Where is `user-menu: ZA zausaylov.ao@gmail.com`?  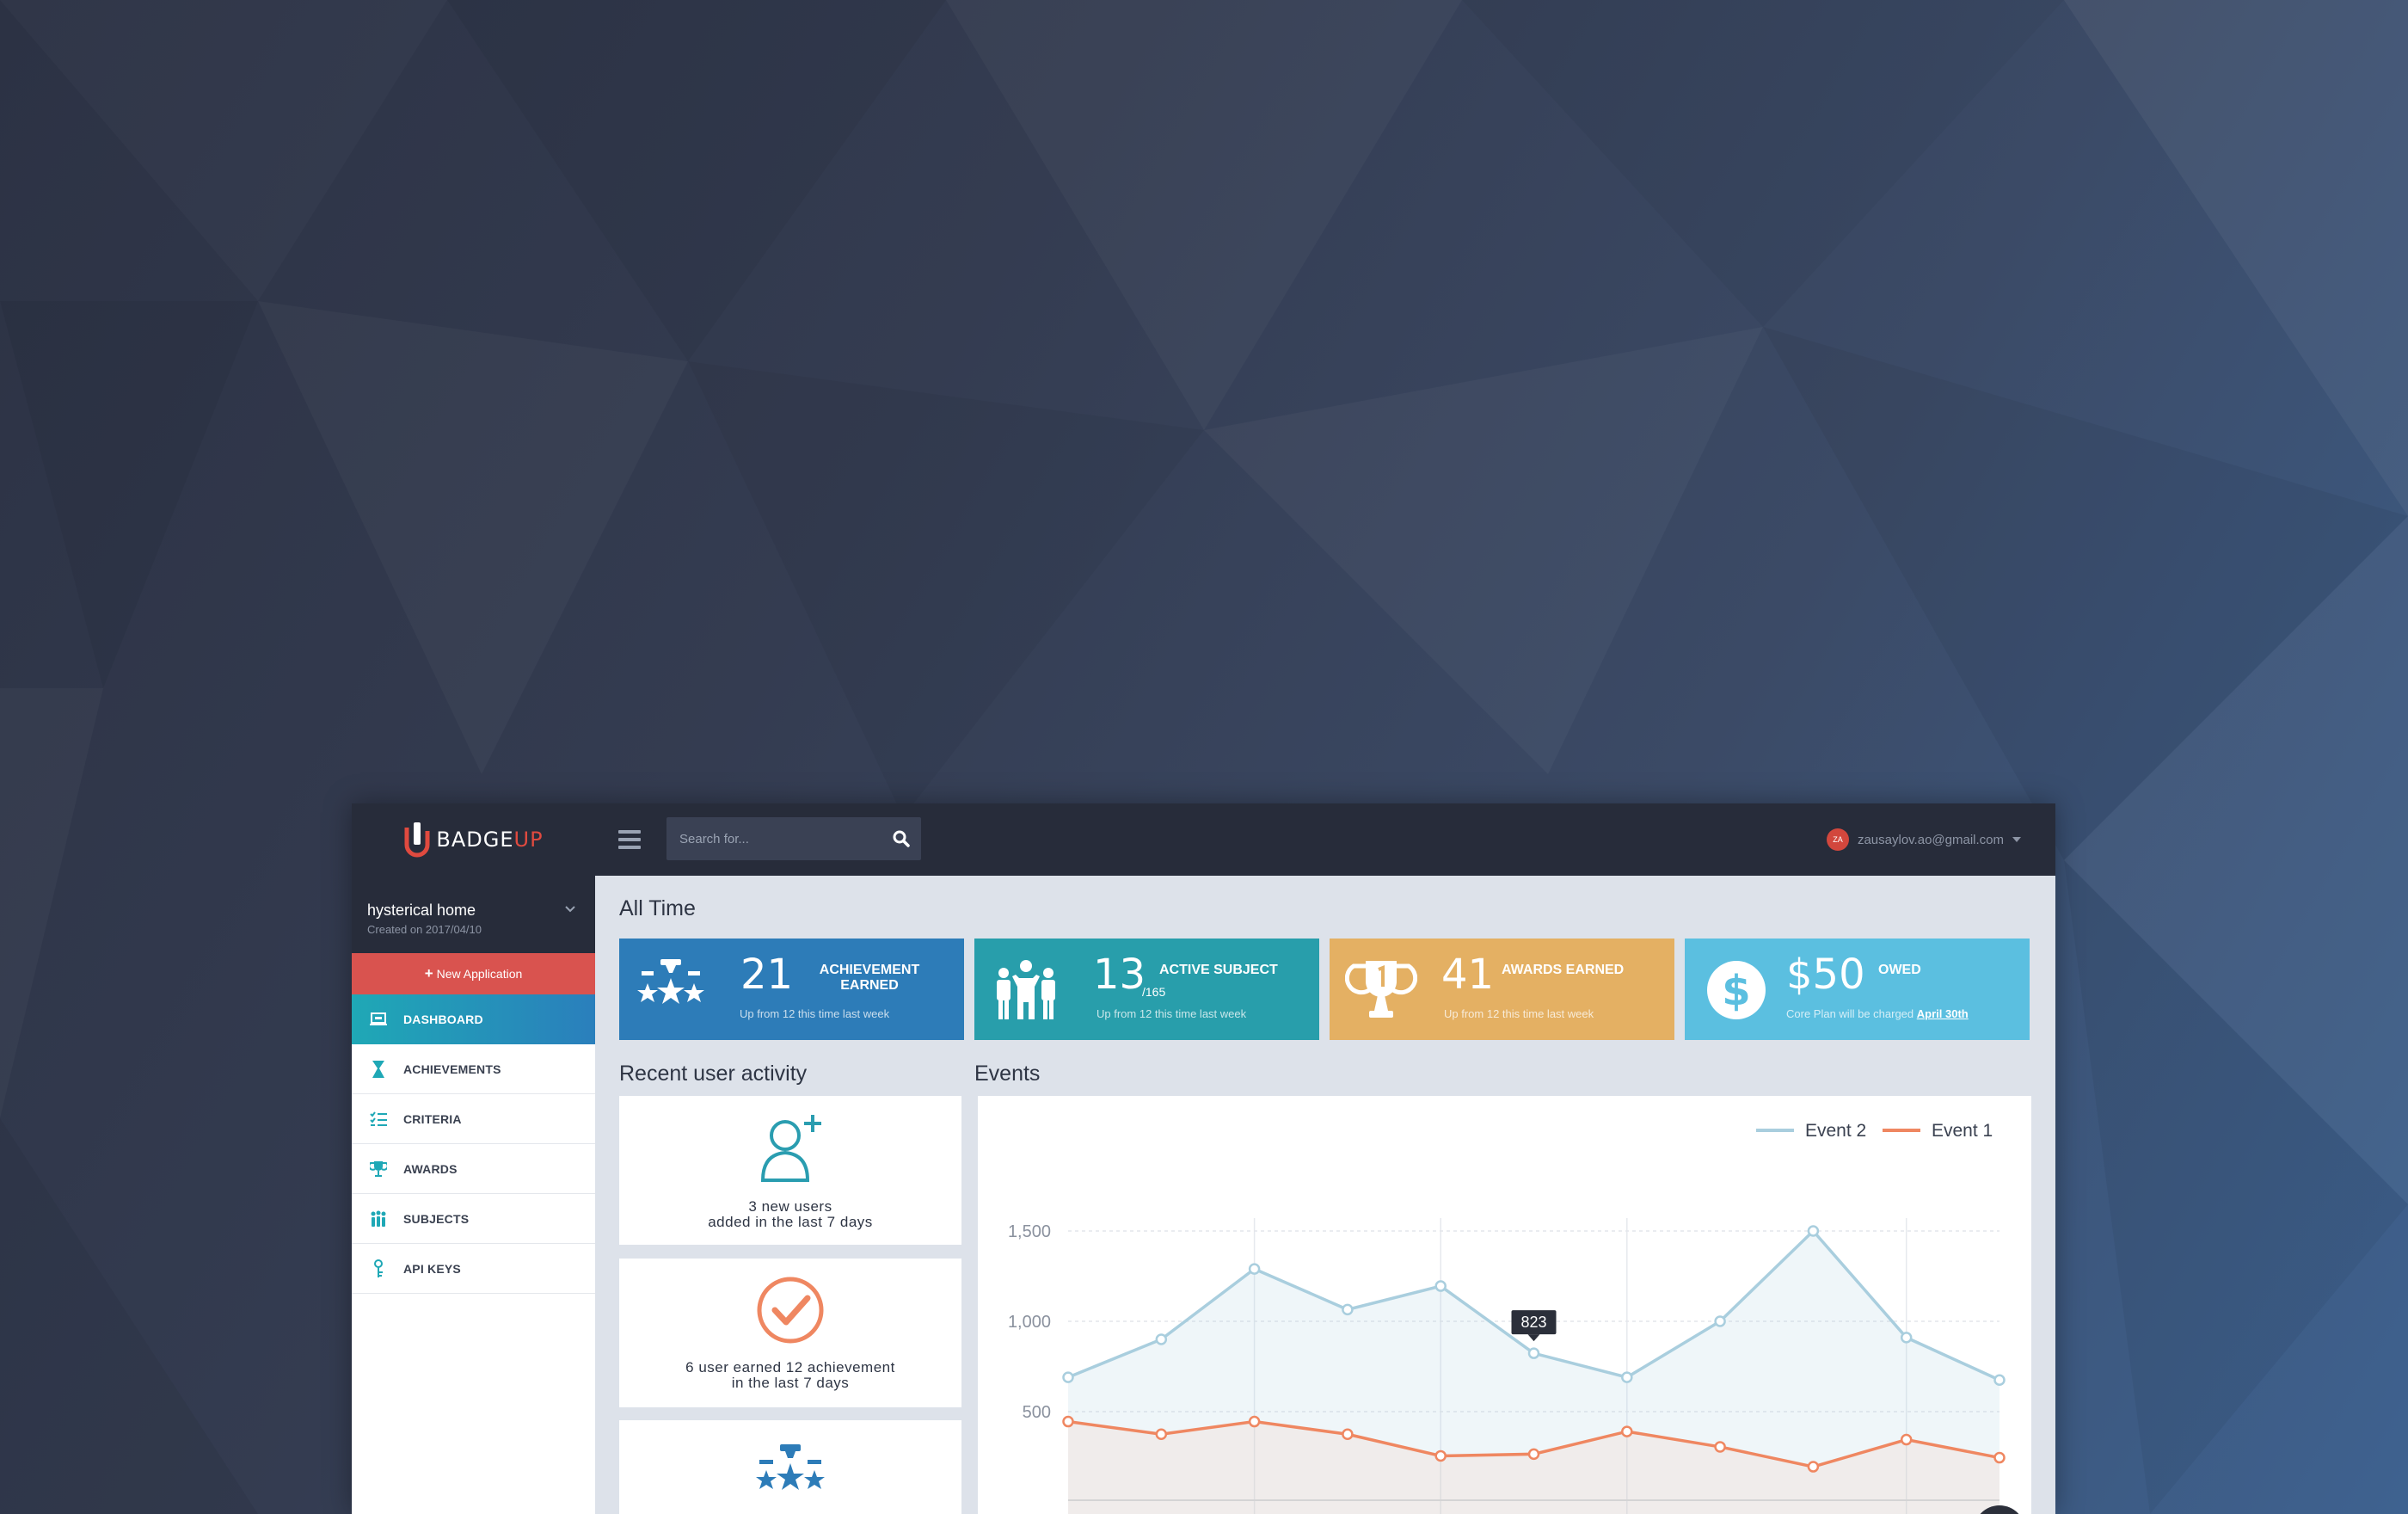 user-menu: ZA zausaylov.ao@gmail.com is located at coordinates (1923, 840).